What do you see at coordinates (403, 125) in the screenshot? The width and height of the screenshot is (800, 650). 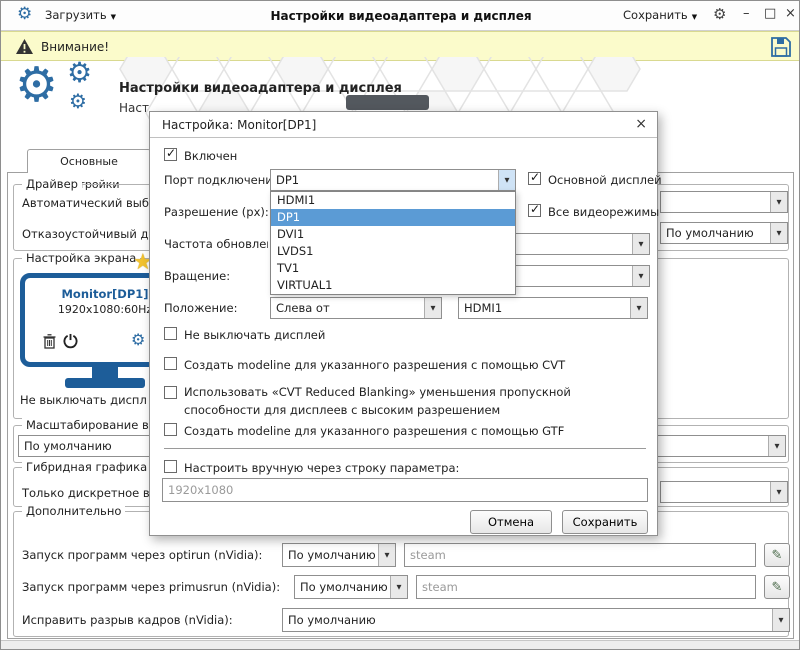 I see `dialog-titlebar: Настройка: Monitor[DP1] ×` at bounding box center [403, 125].